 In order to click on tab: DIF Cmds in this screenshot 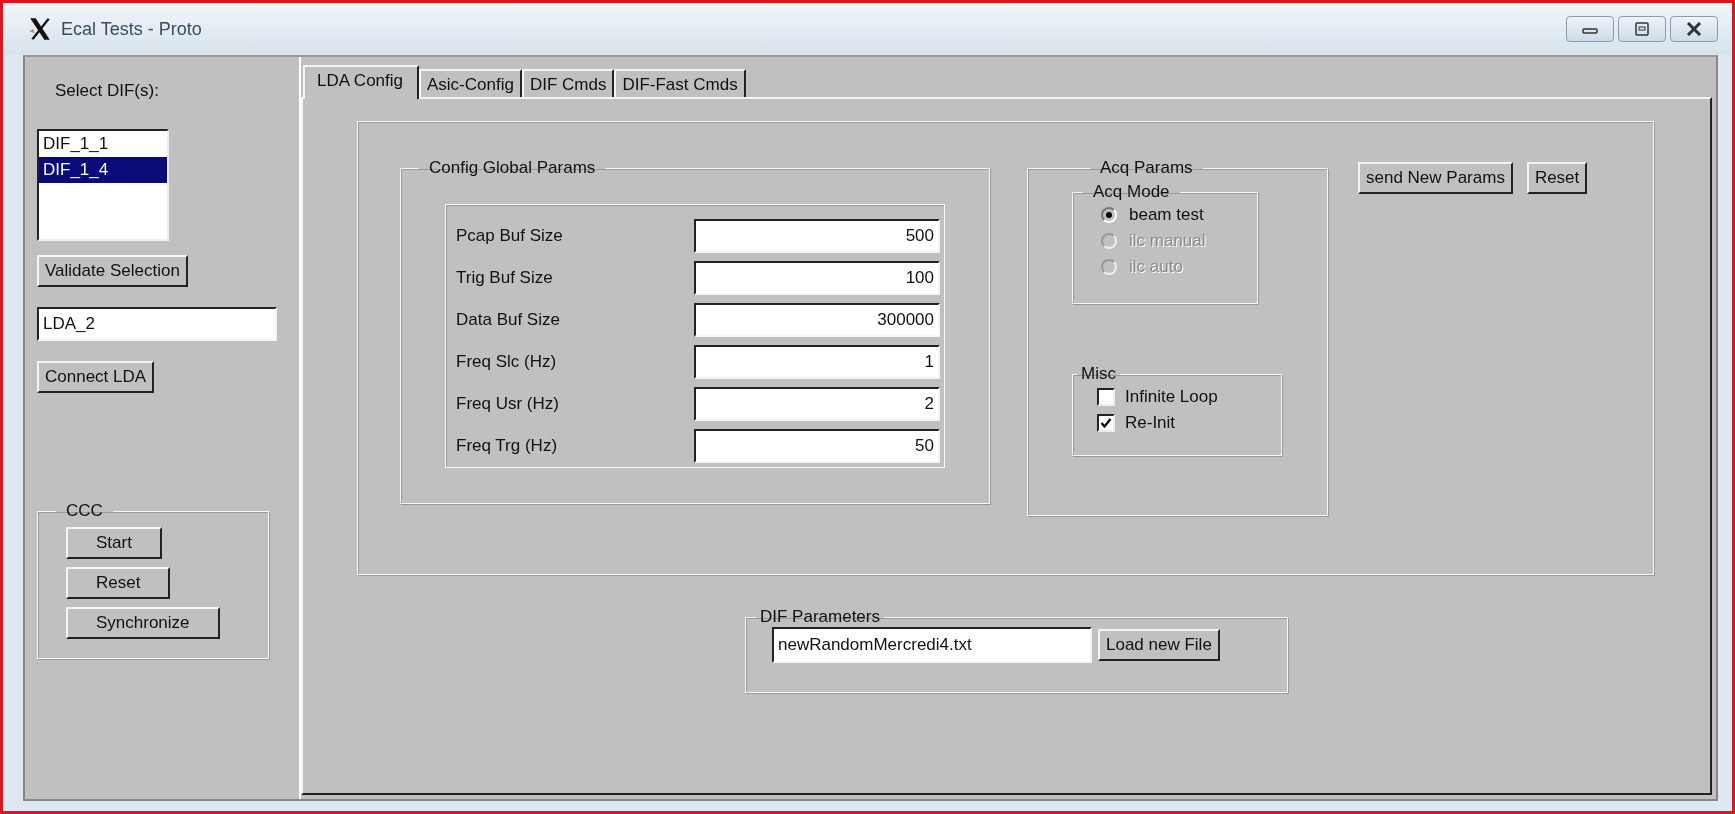, I will do `click(568, 84)`.